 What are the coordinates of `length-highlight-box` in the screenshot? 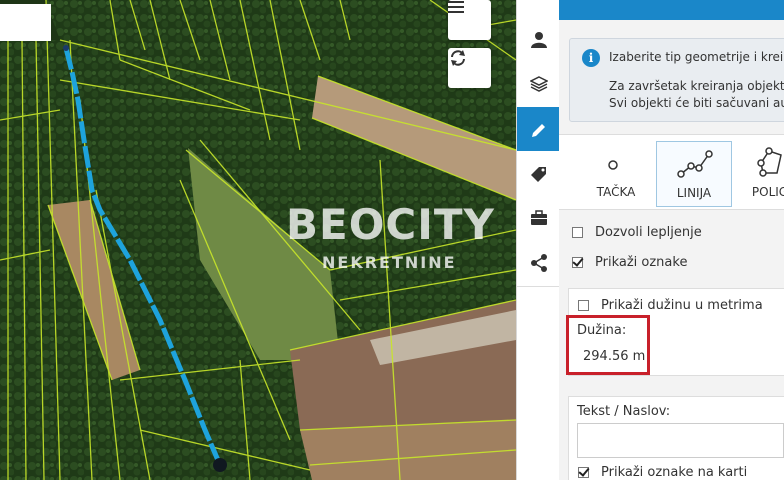 It's located at (608, 345).